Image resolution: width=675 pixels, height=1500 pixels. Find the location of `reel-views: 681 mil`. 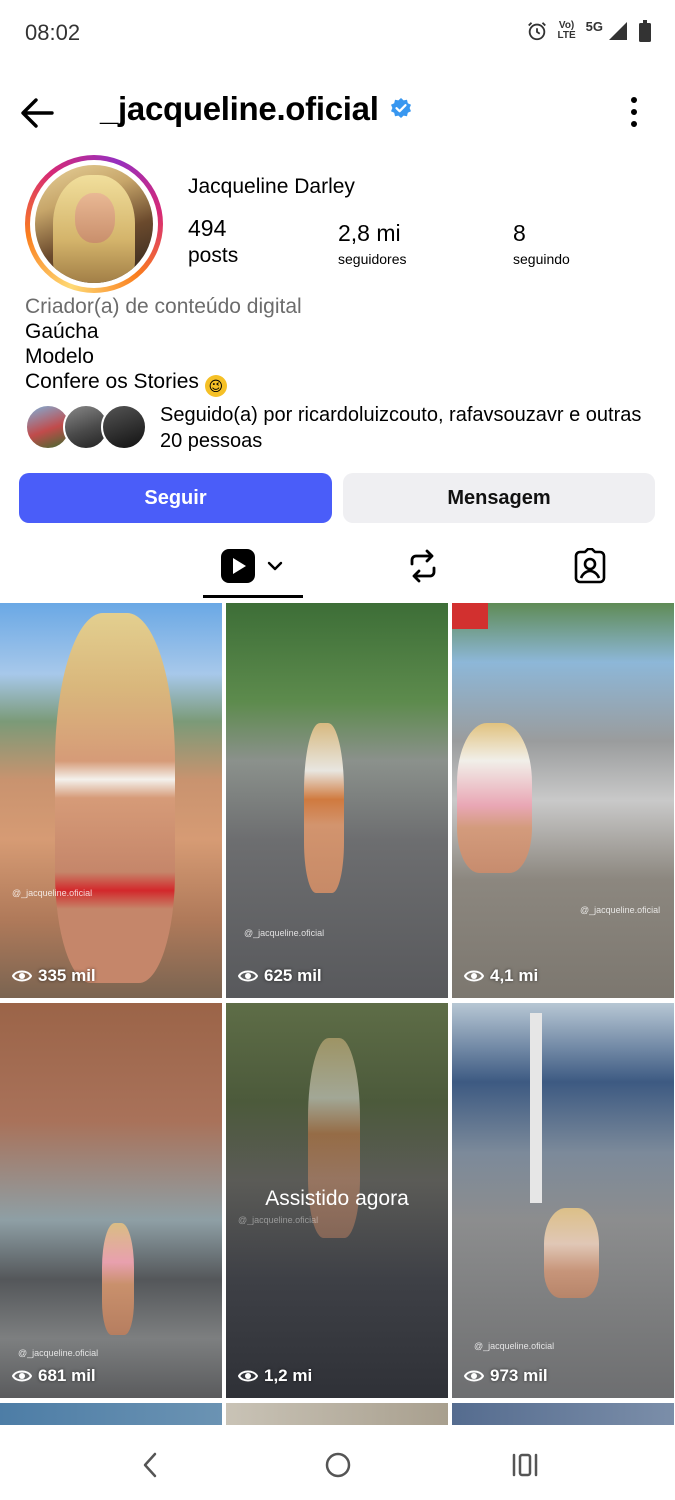

reel-views: 681 mil is located at coordinates (54, 1376).